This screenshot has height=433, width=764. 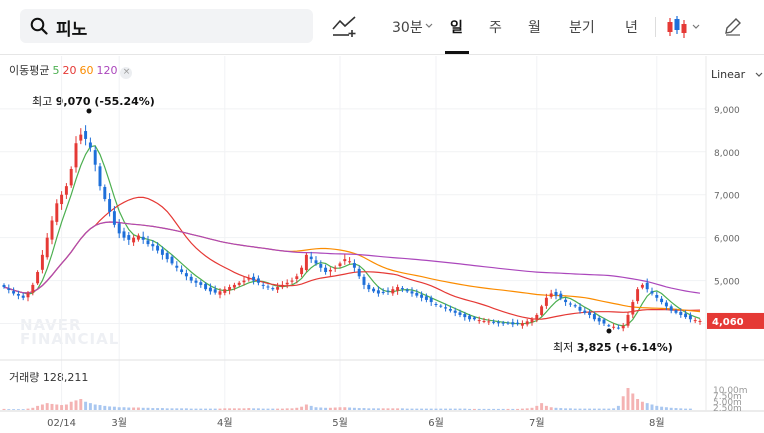 I want to click on x-tick-label: 8월, so click(x=657, y=423).